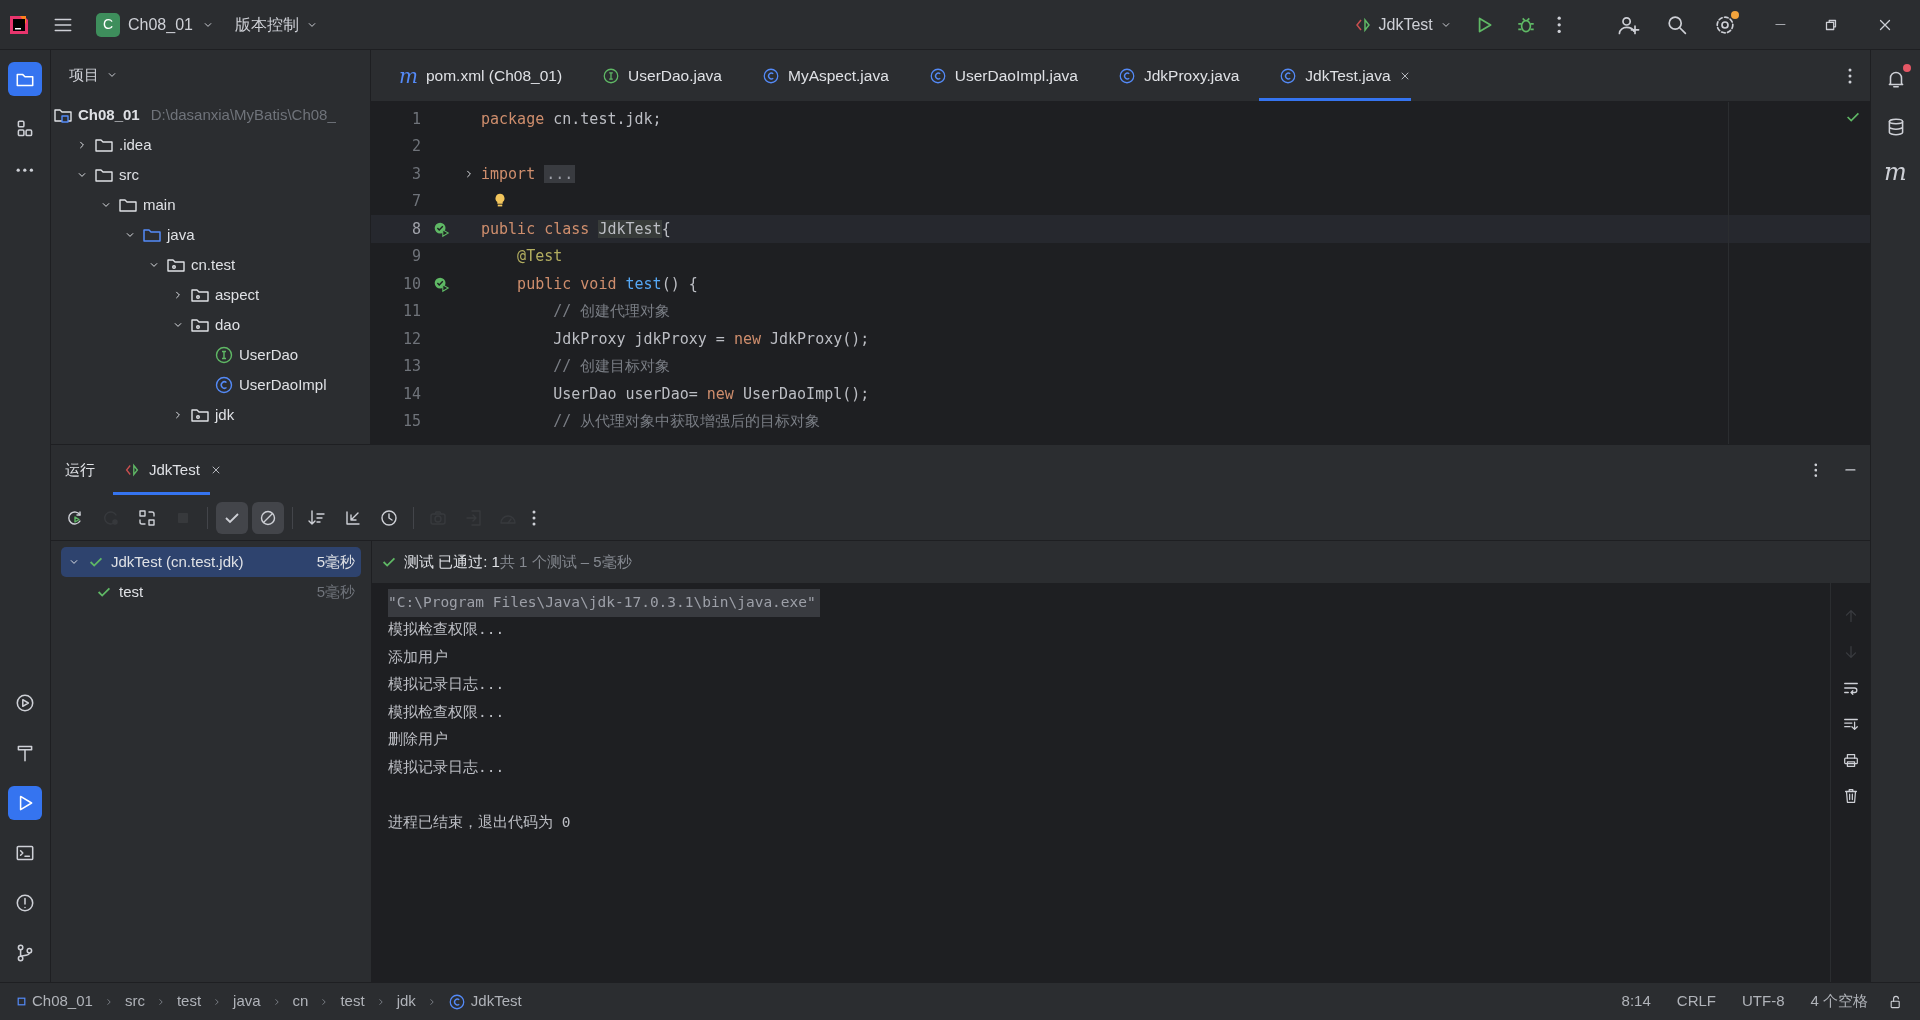 This screenshot has height=1020, width=1920. What do you see at coordinates (711, 339) in the screenshot?
I see `code-line: JdkProxy jdkProxy = new JdkProxy();` at bounding box center [711, 339].